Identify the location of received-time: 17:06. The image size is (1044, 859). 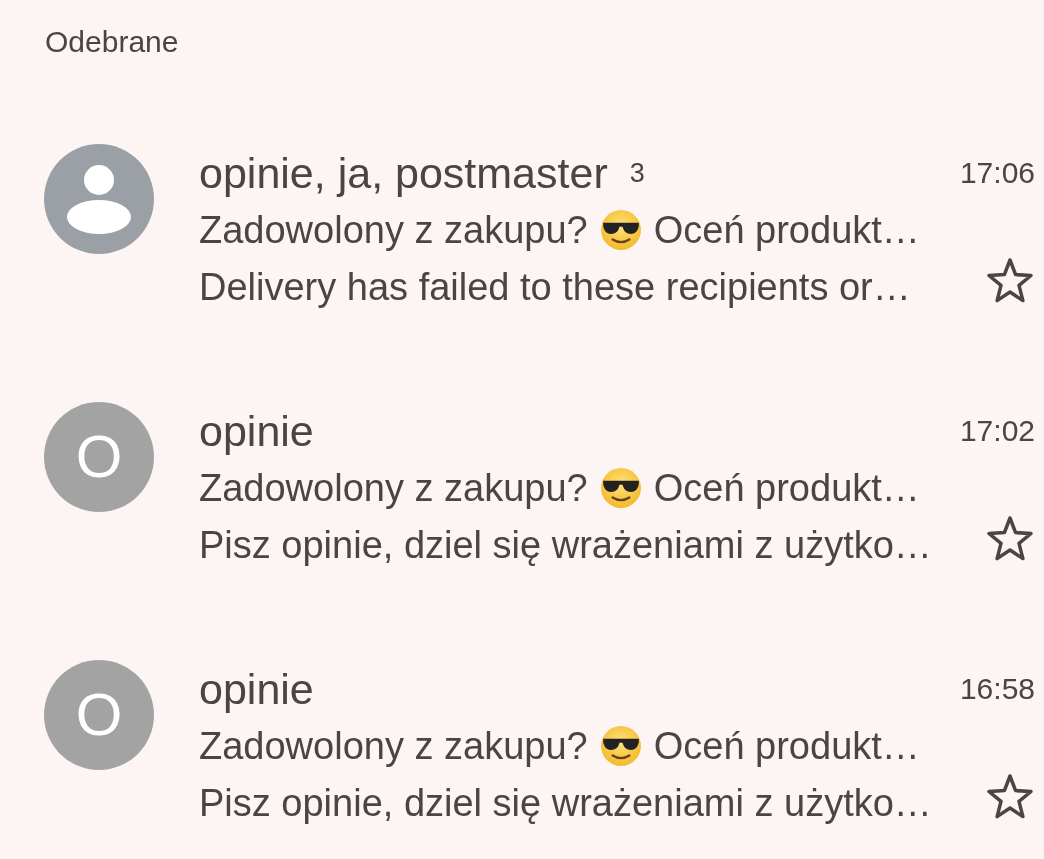
(997, 172).